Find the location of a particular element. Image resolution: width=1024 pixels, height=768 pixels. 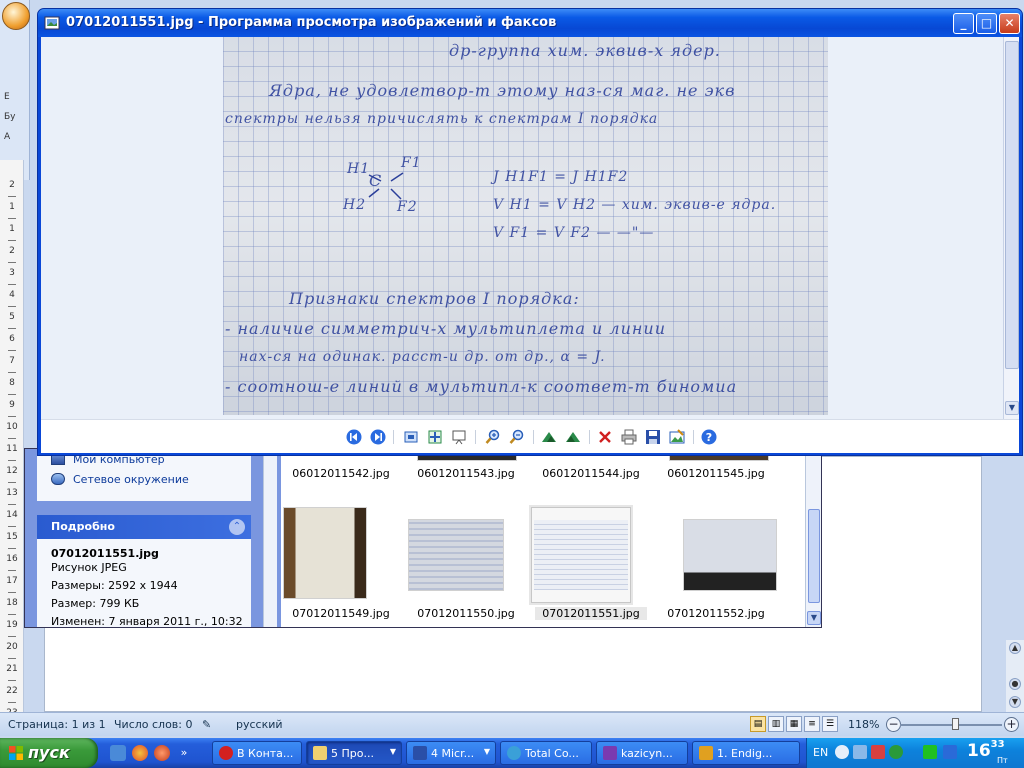

thumbnail-scrollbar: ▼ is located at coordinates (813, 538).